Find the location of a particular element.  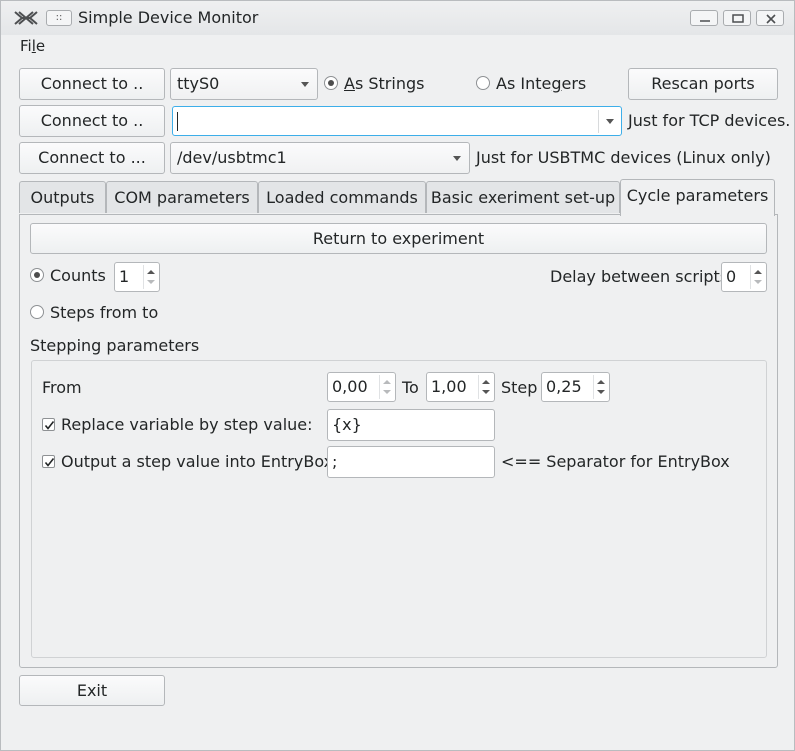

close-icon is located at coordinates (771, 19).